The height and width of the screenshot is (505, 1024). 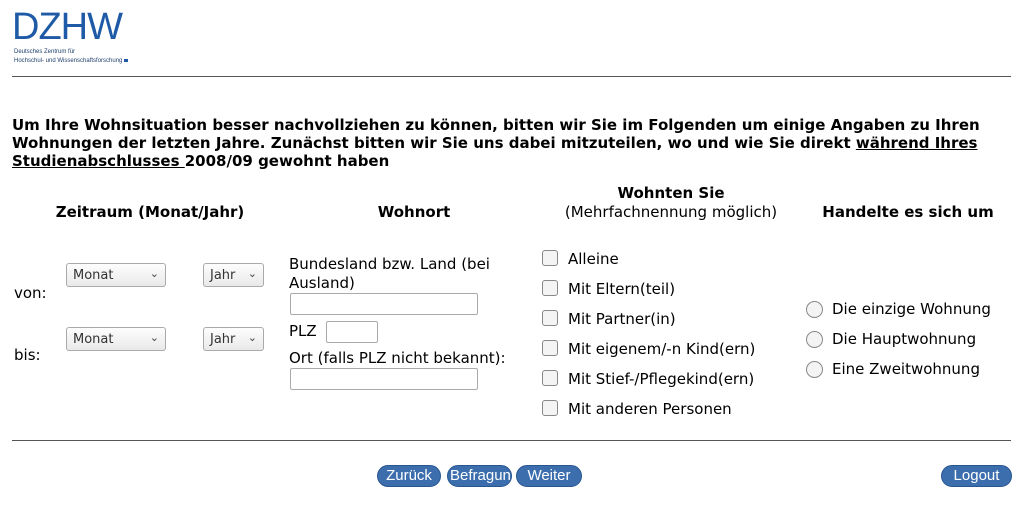 What do you see at coordinates (550, 258) in the screenshot?
I see `checkbox-alleine` at bounding box center [550, 258].